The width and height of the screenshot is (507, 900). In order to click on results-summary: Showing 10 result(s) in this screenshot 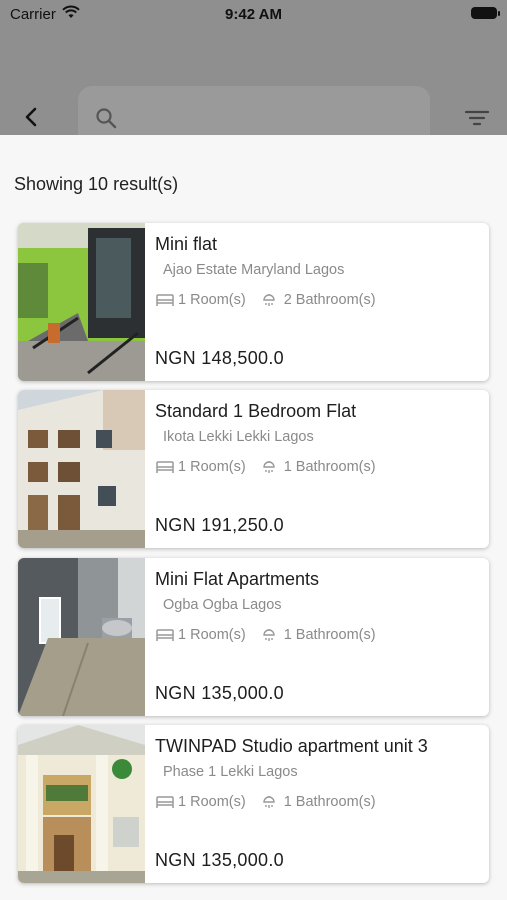, I will do `click(96, 184)`.